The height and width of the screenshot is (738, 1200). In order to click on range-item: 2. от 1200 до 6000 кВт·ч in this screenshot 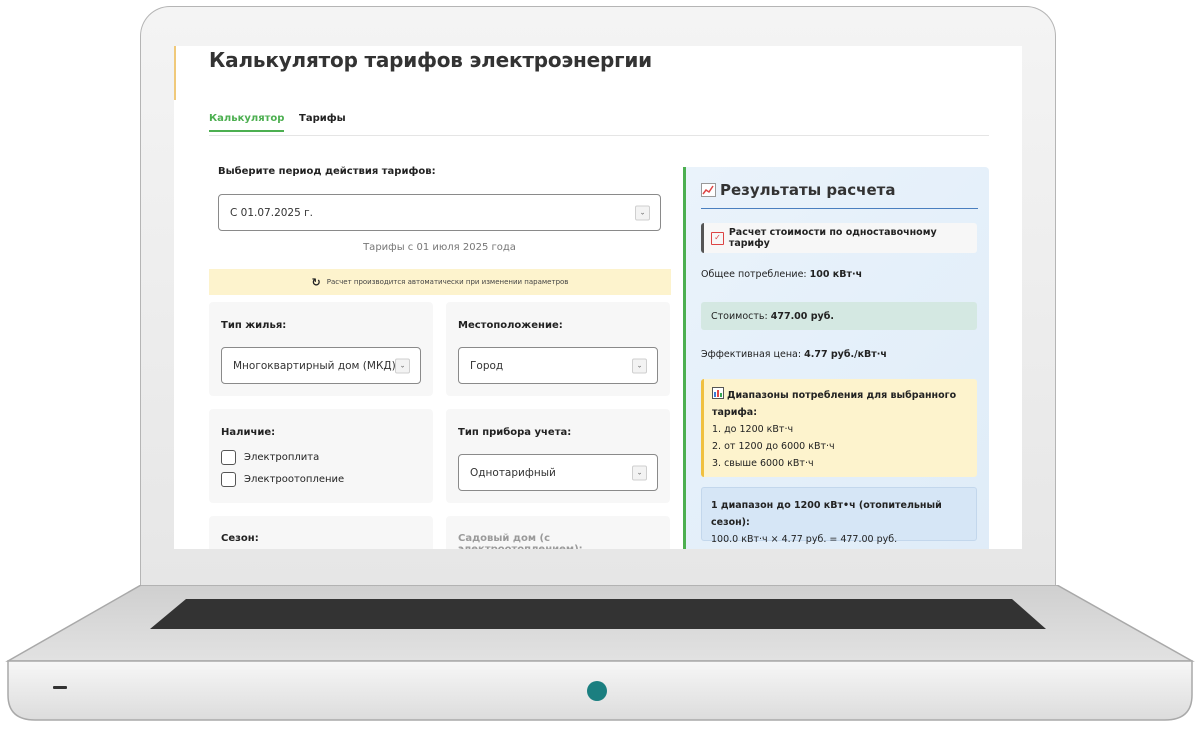, I will do `click(773, 446)`.